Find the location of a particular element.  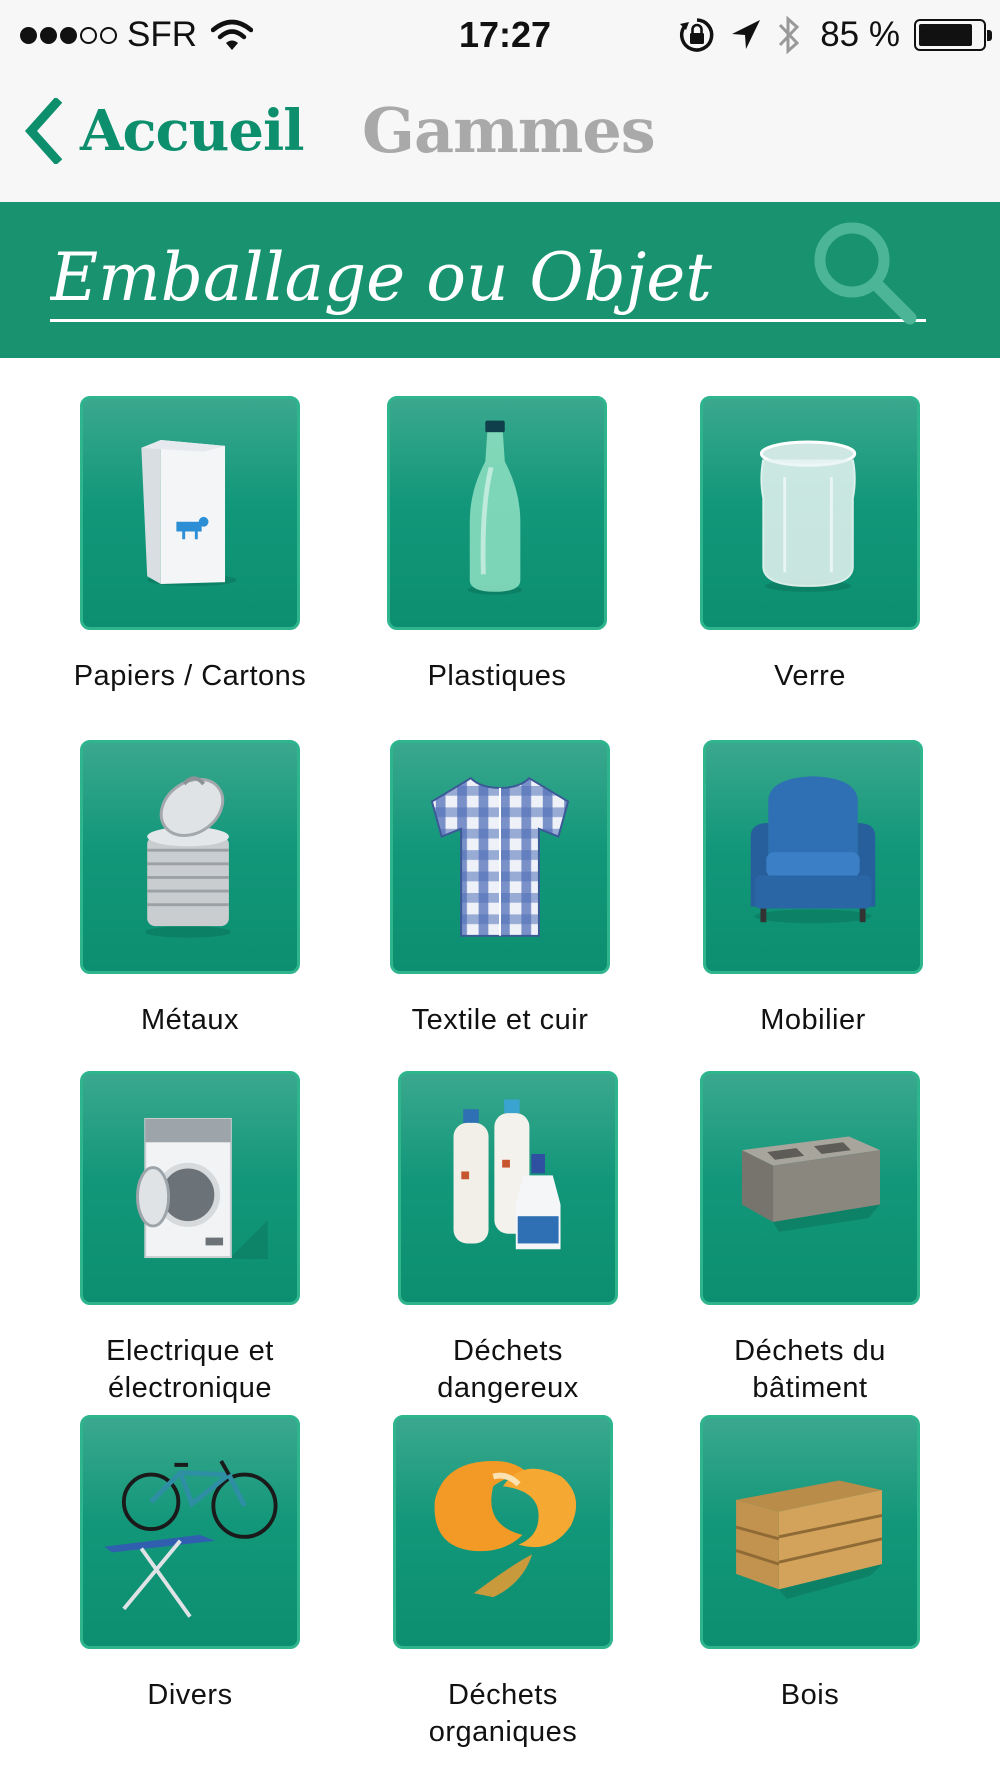

category-tile-bois: Bois is located at coordinates (810, 1564).